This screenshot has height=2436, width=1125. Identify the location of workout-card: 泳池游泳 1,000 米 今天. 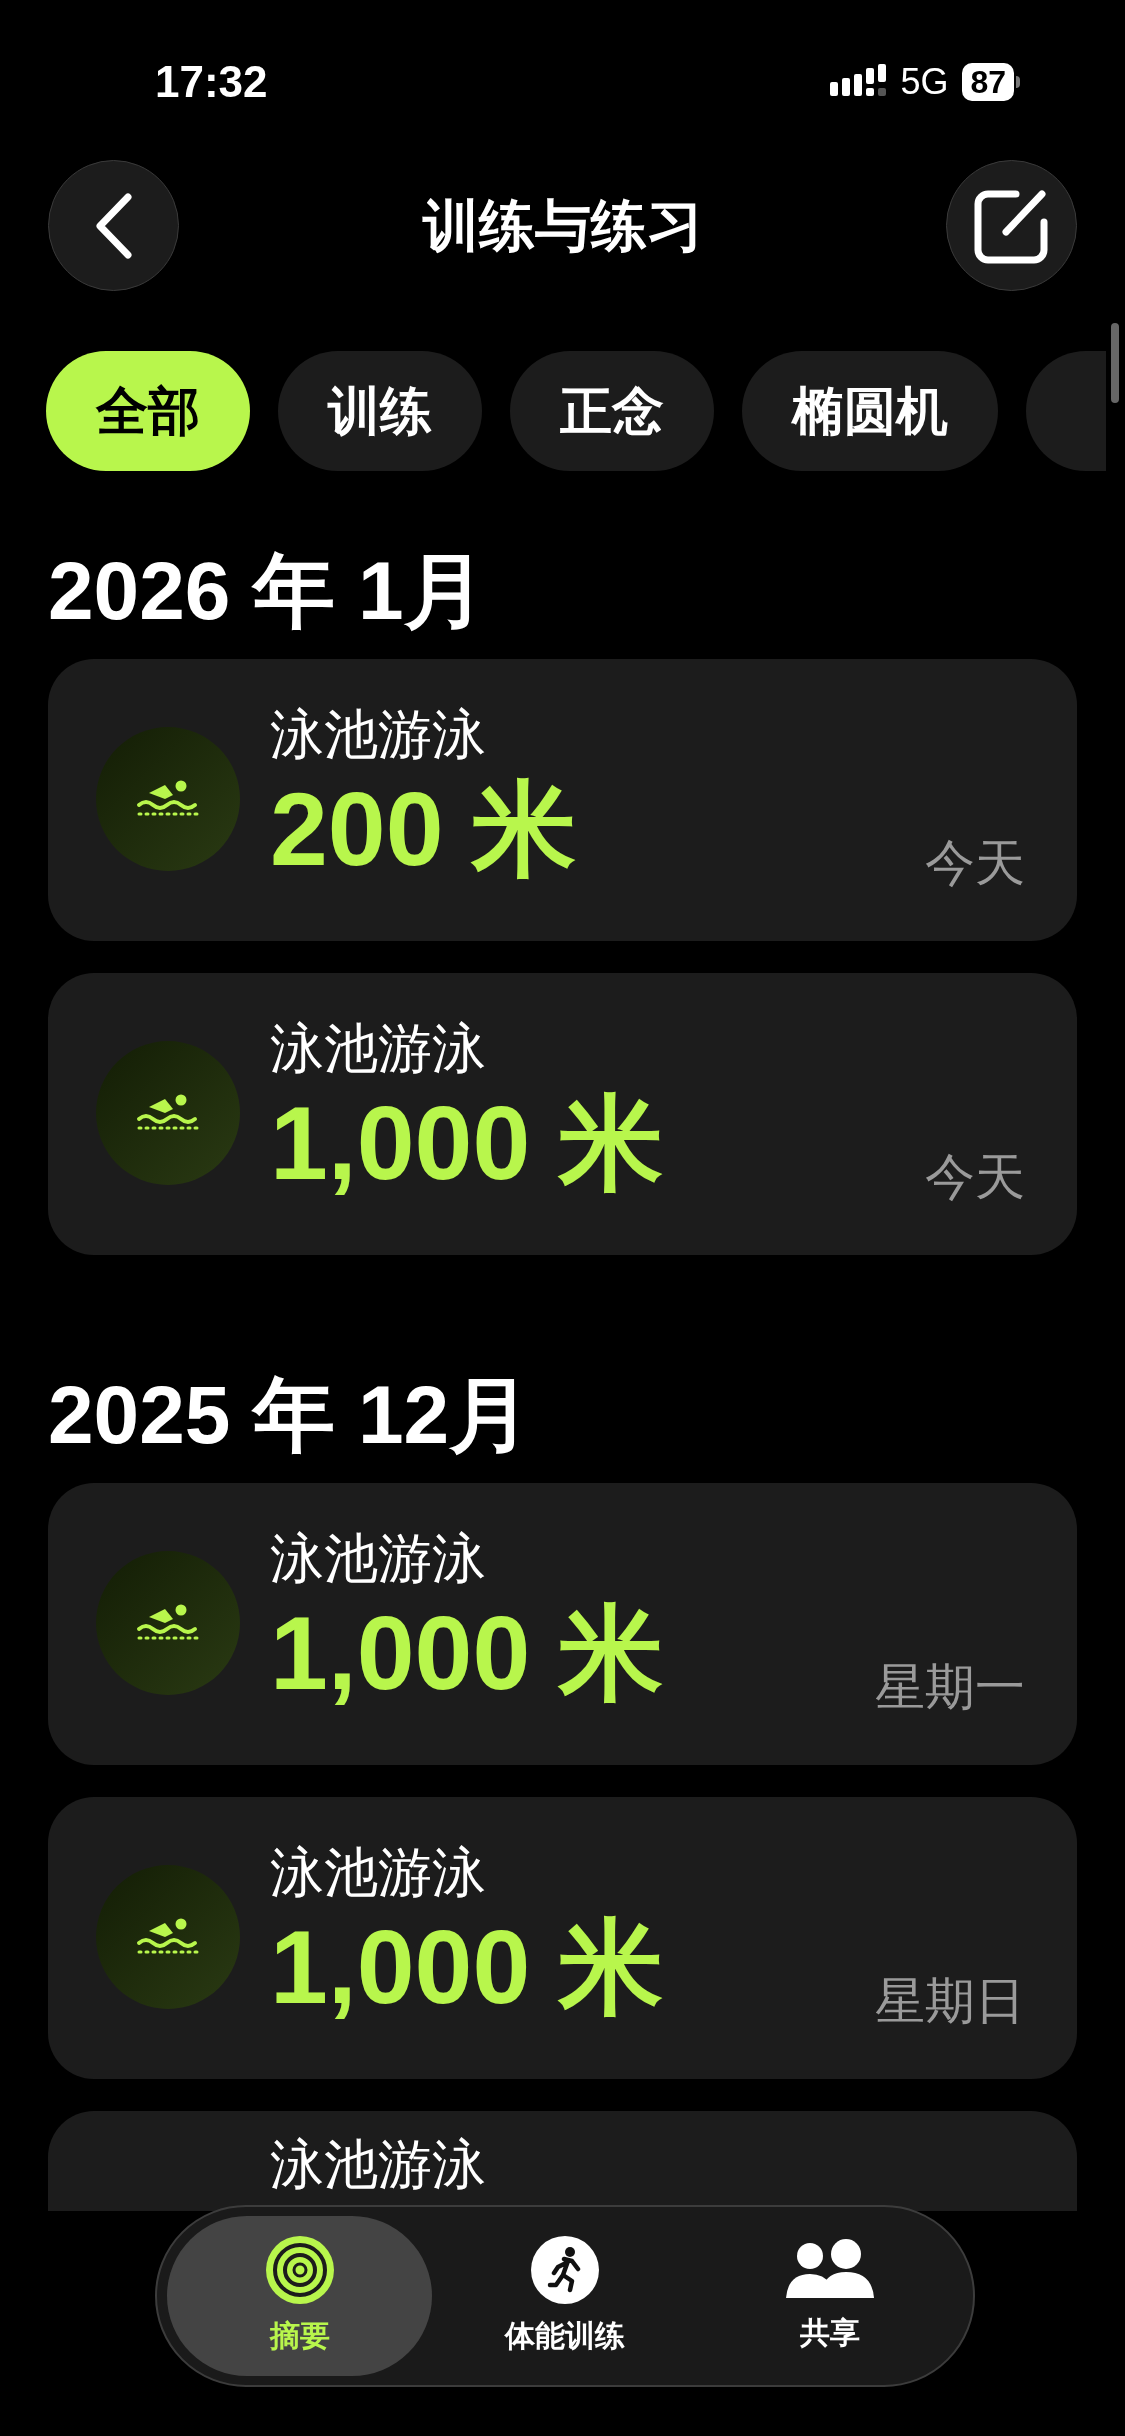
(562, 1114).